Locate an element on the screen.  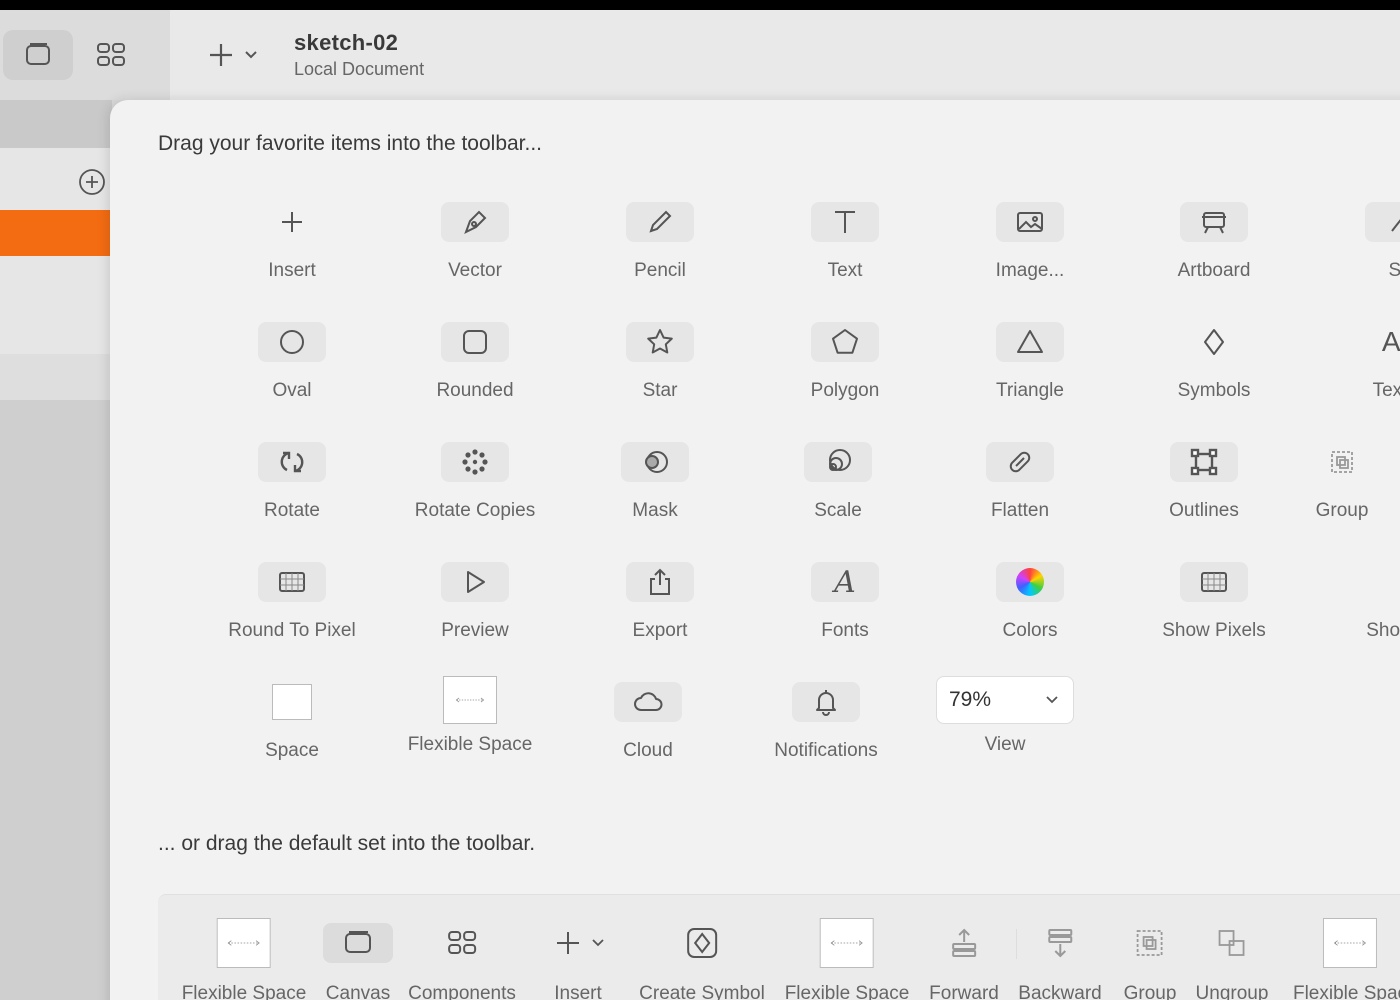
sidebar is located at coordinates (56, 550).